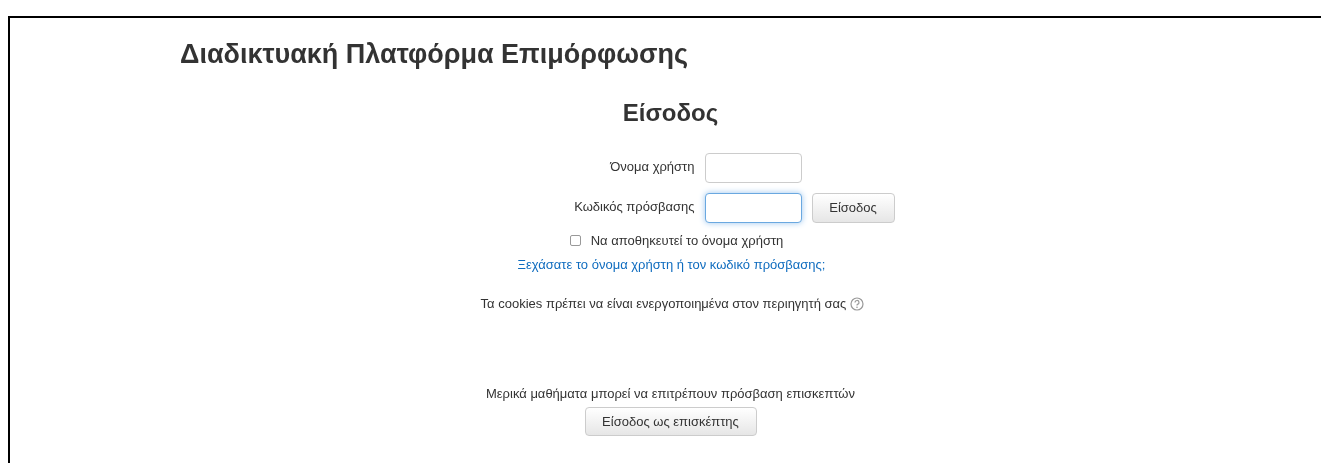 This screenshot has width=1321, height=463. Describe the element at coordinates (671, 264) in the screenshot. I see `forgot-password-link: Ξεχάσατε το όνομα χρήστη ή τον κωδικό πρόσβασης;` at that location.